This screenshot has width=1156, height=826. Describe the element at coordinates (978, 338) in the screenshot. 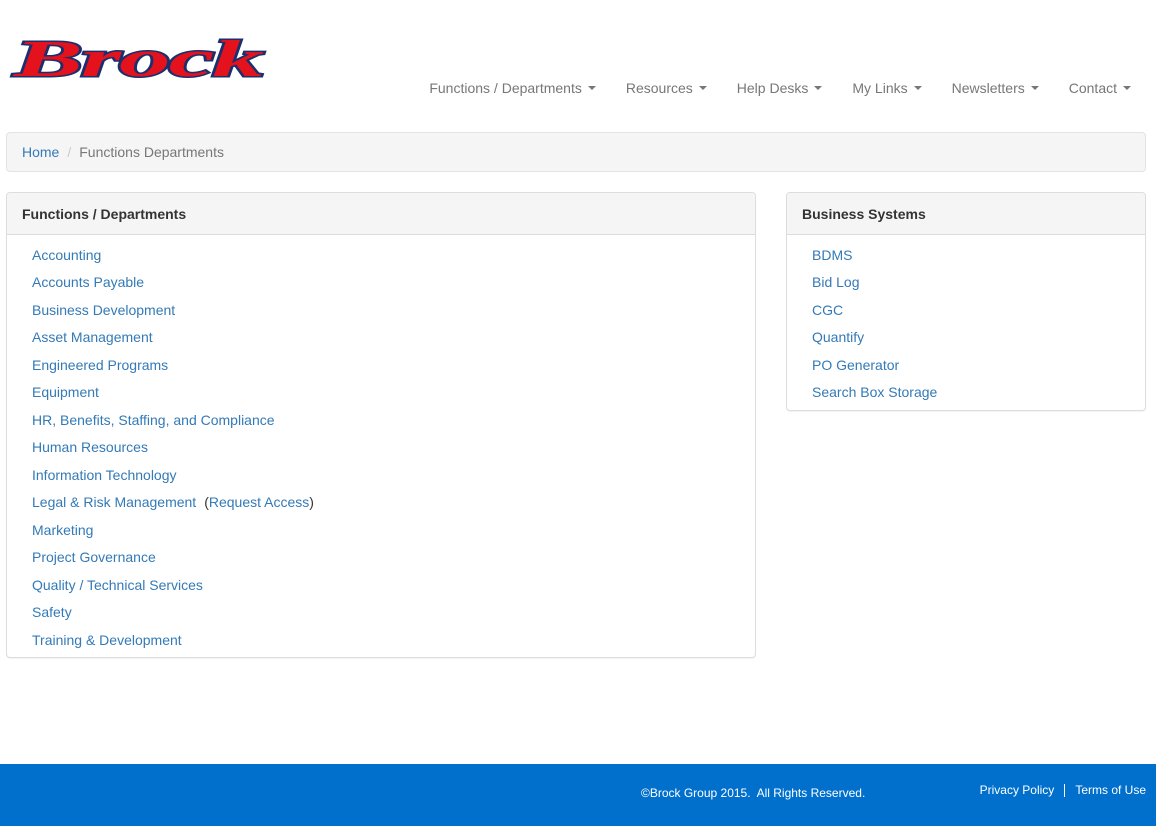

I see `list-item: Quantify` at that location.